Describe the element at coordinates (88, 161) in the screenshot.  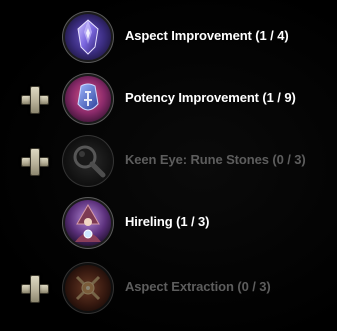
I see `magnifying-glass-icon` at that location.